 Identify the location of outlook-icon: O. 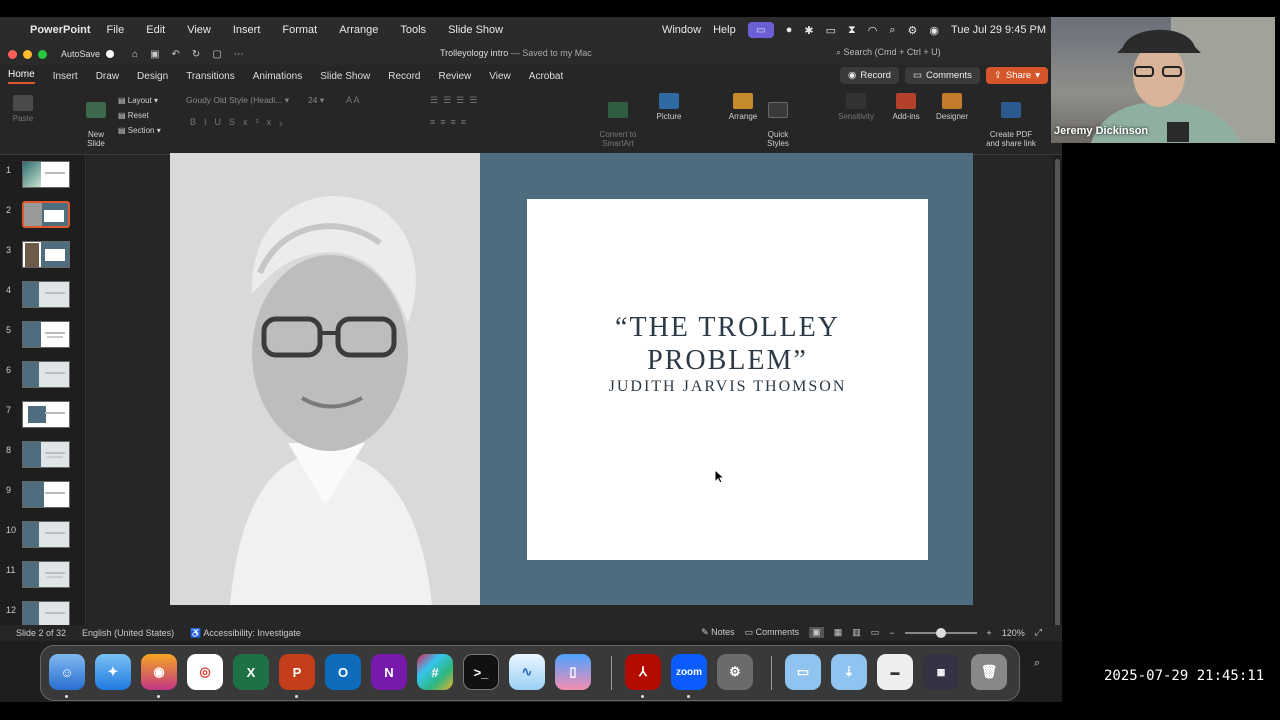
(343, 672).